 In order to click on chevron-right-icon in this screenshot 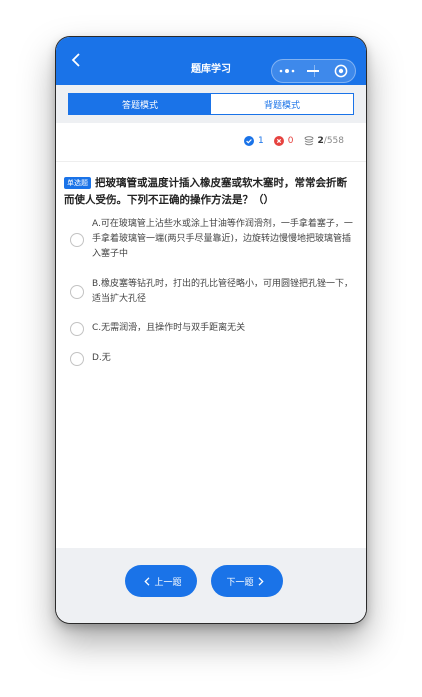, I will do `click(261, 581)`.